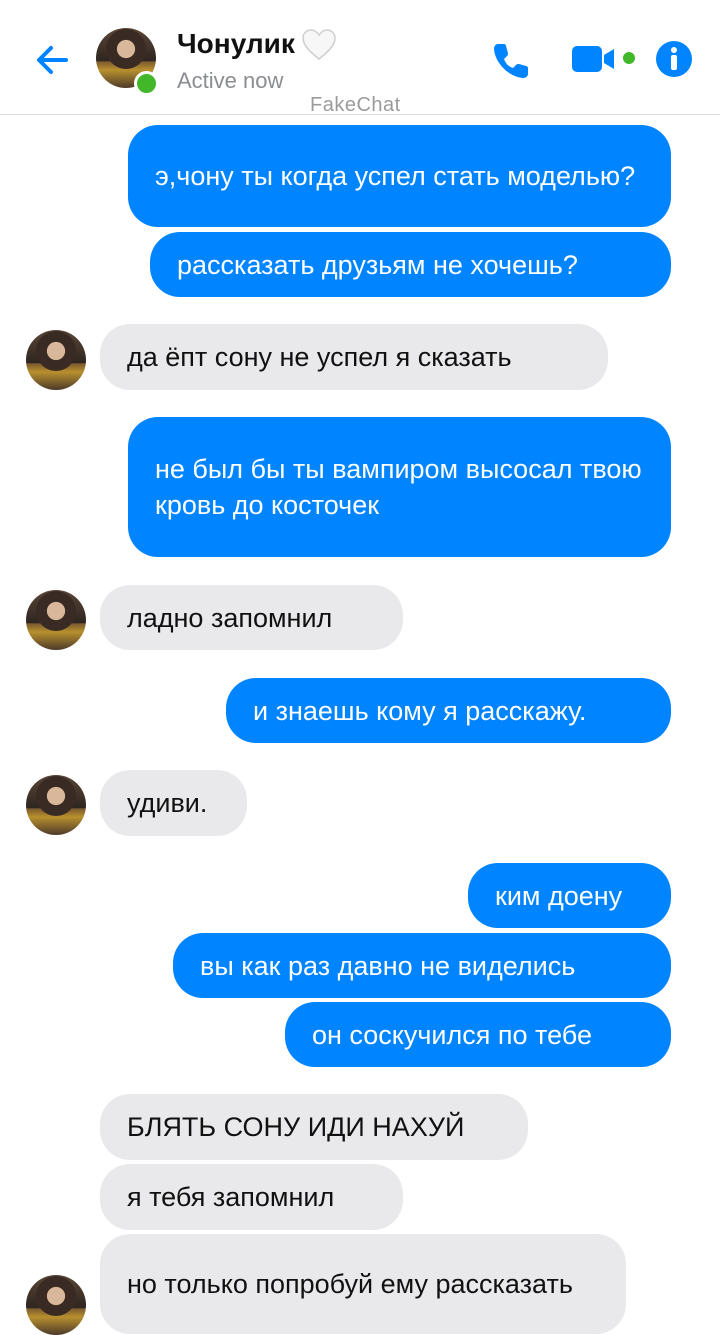 The height and width of the screenshot is (1335, 720). I want to click on message-outgoing: и знаешь кому я расскажу., so click(448, 710).